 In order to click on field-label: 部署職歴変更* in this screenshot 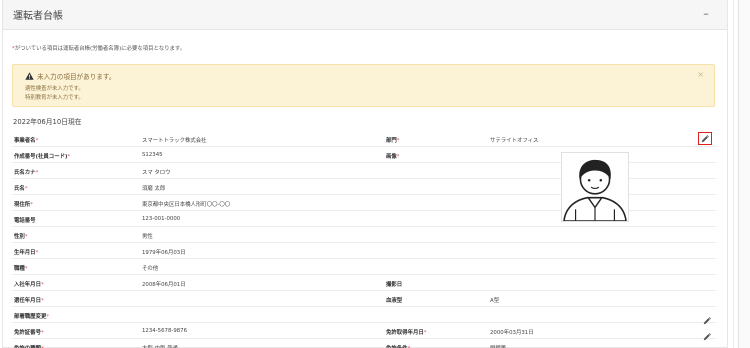, I will do `click(31, 316)`.